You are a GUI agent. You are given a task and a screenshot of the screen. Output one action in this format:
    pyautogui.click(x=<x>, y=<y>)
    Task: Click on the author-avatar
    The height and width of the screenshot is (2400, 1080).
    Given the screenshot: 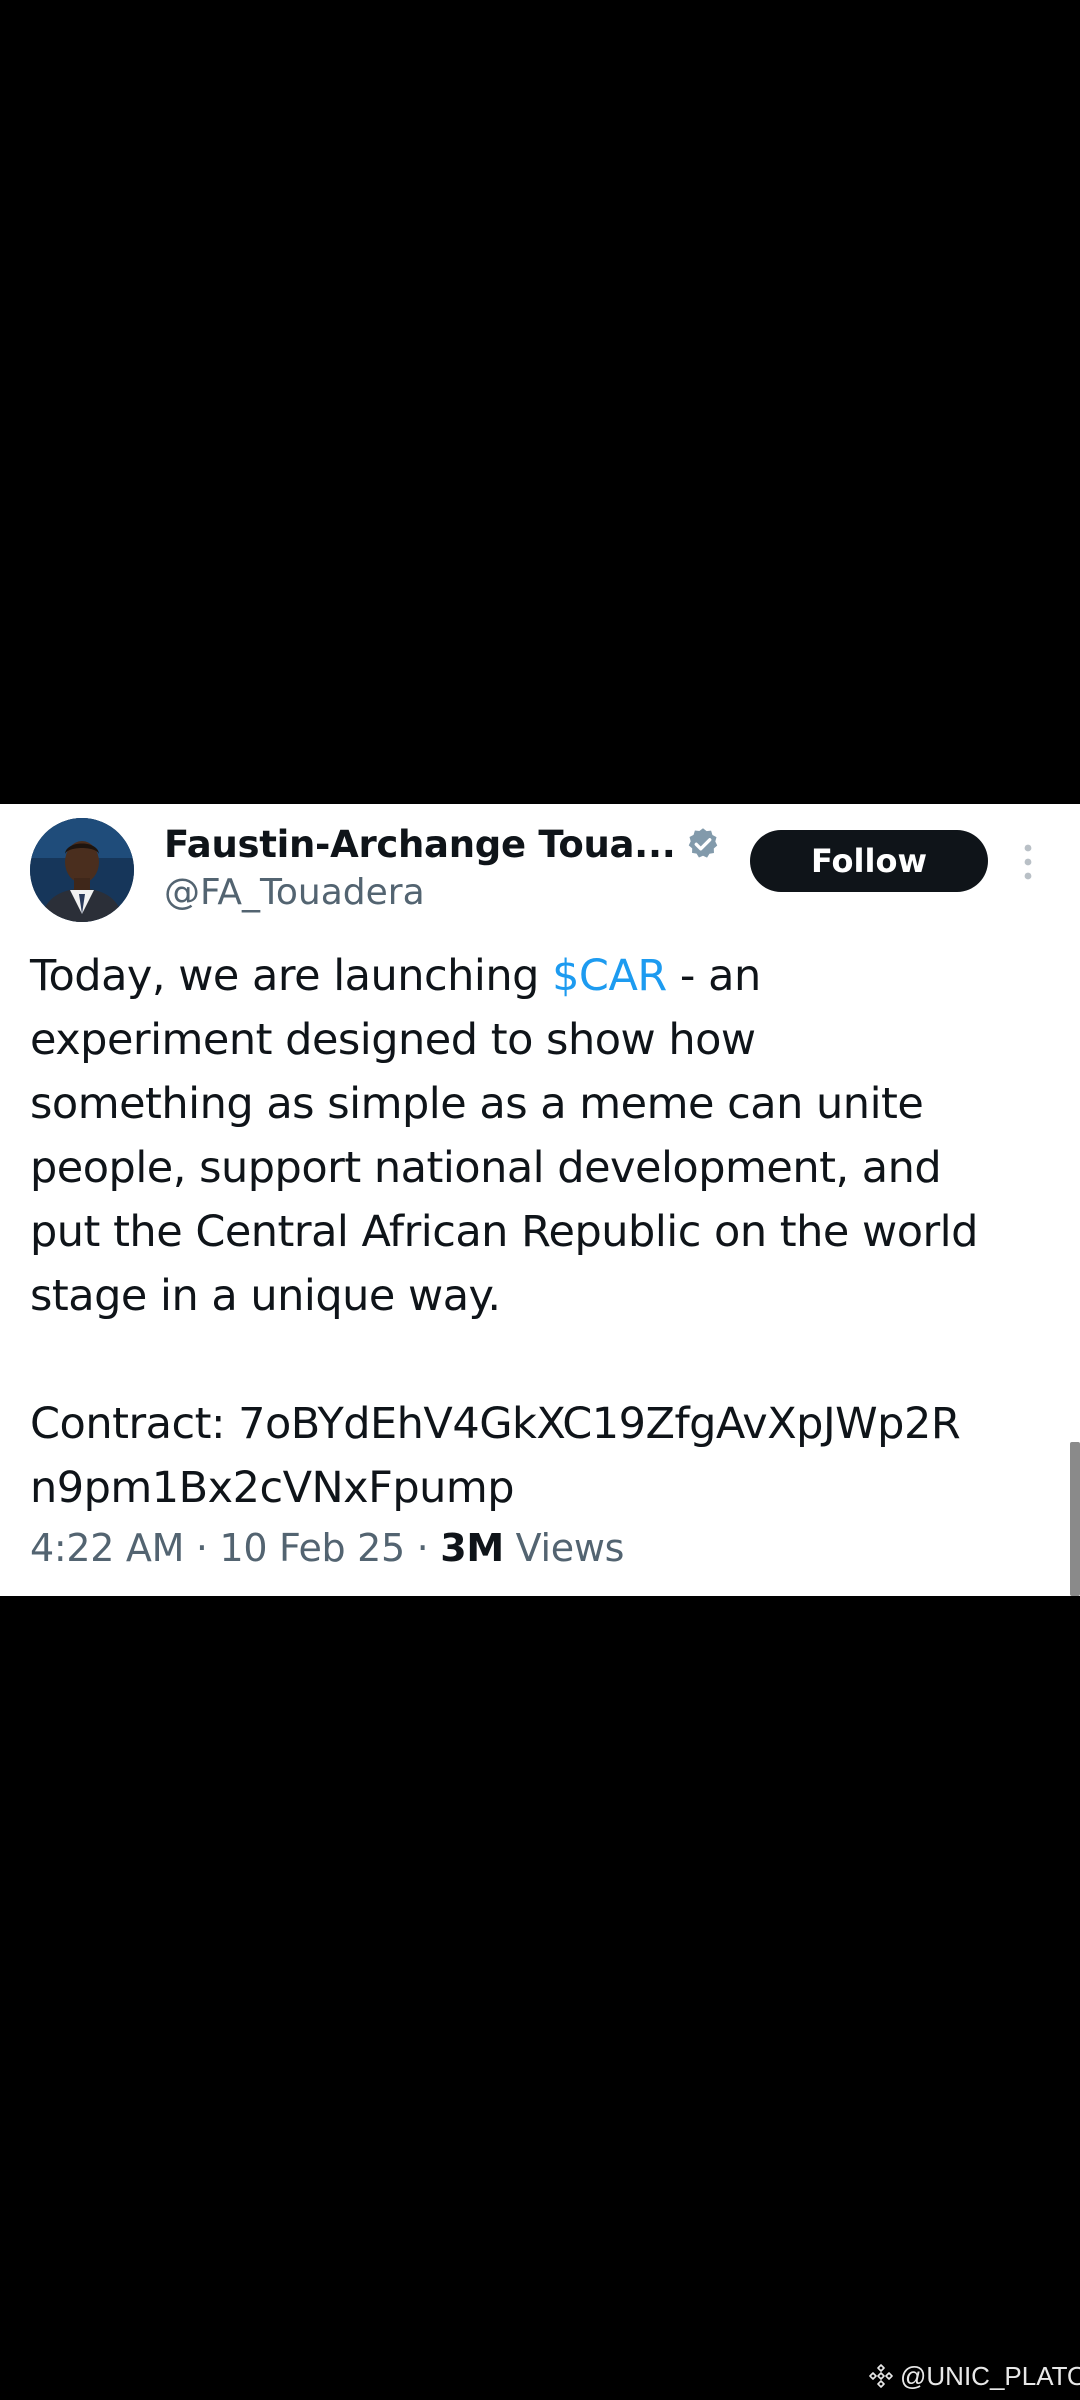 What is the action you would take?
    pyautogui.click(x=82, y=870)
    